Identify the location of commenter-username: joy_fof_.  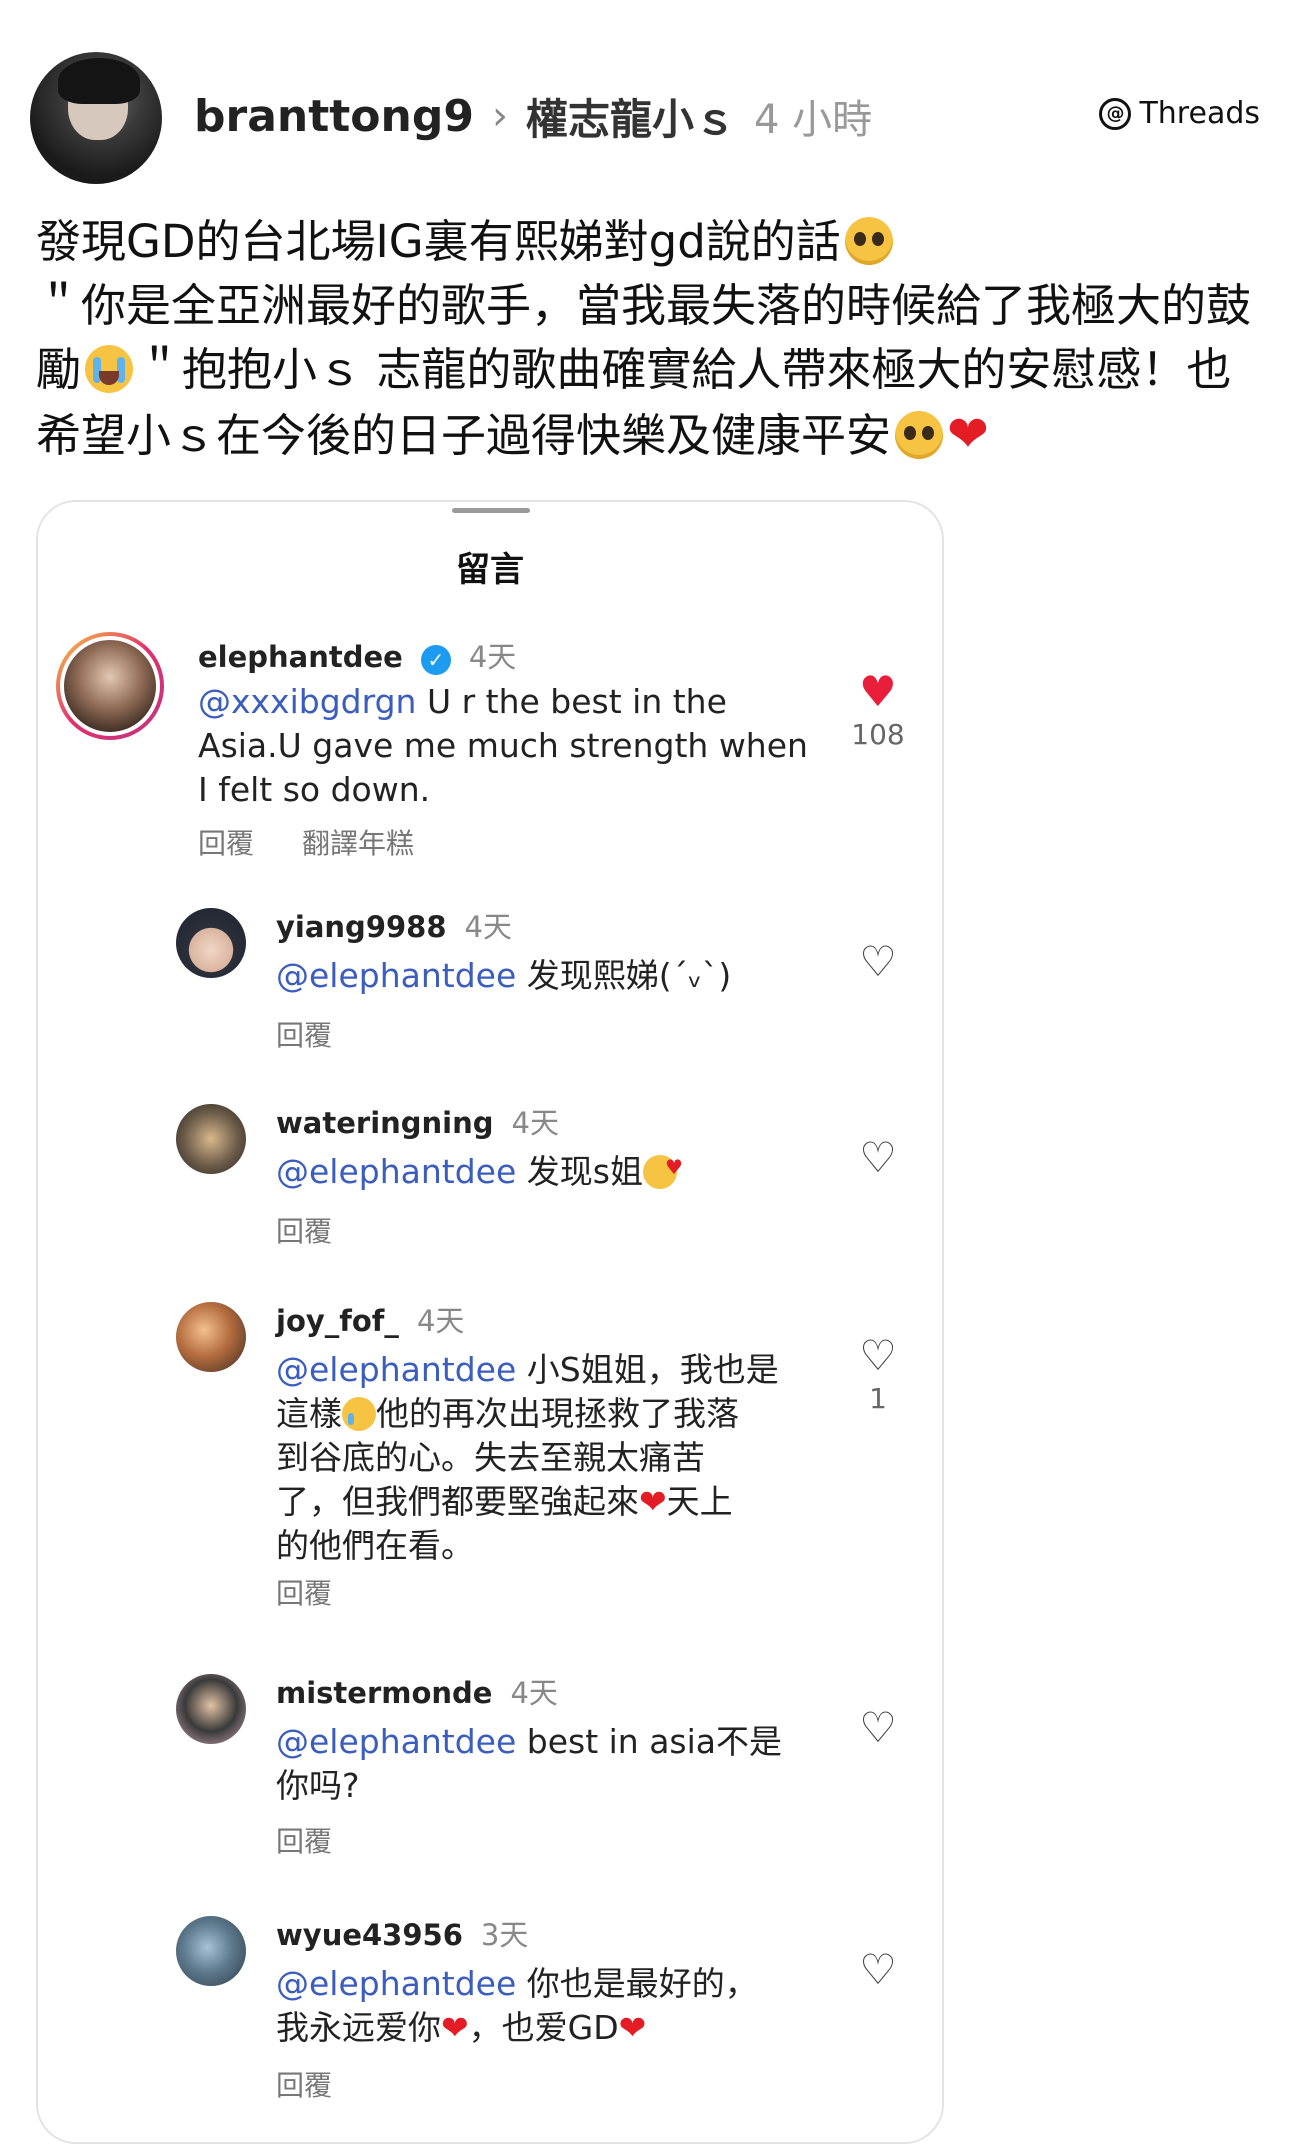
(337, 1321).